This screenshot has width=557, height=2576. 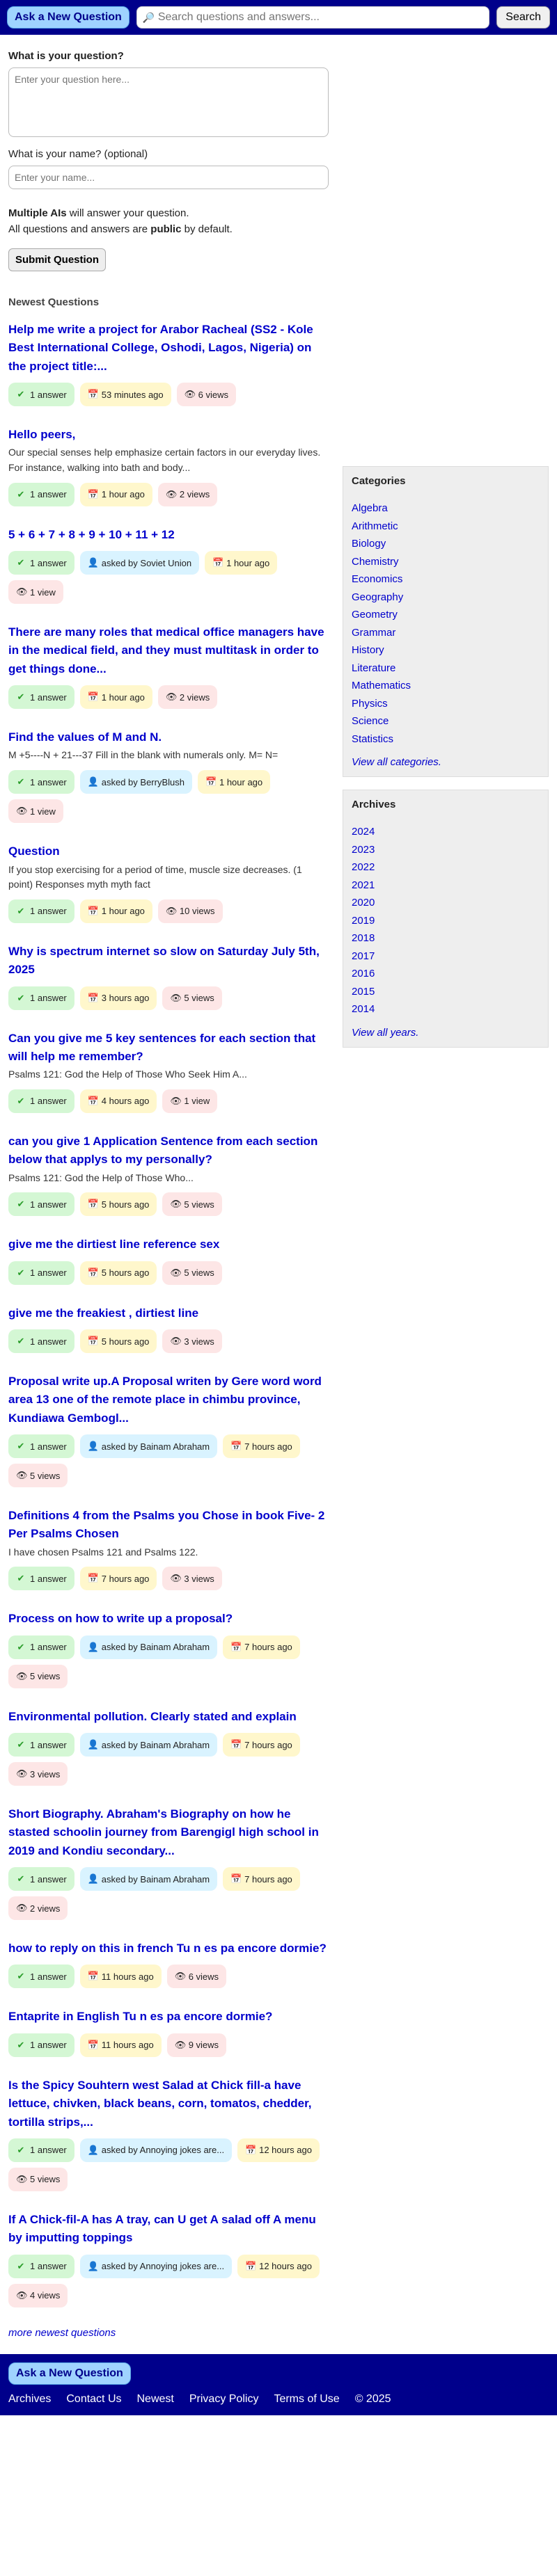 What do you see at coordinates (370, 508) in the screenshot?
I see `category-link: Algebra` at bounding box center [370, 508].